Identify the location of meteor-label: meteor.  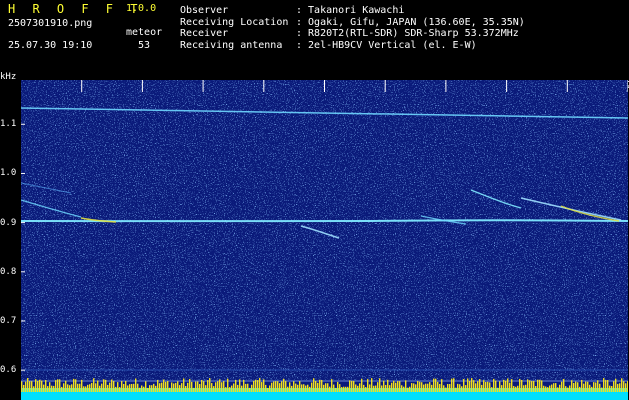
(144, 32).